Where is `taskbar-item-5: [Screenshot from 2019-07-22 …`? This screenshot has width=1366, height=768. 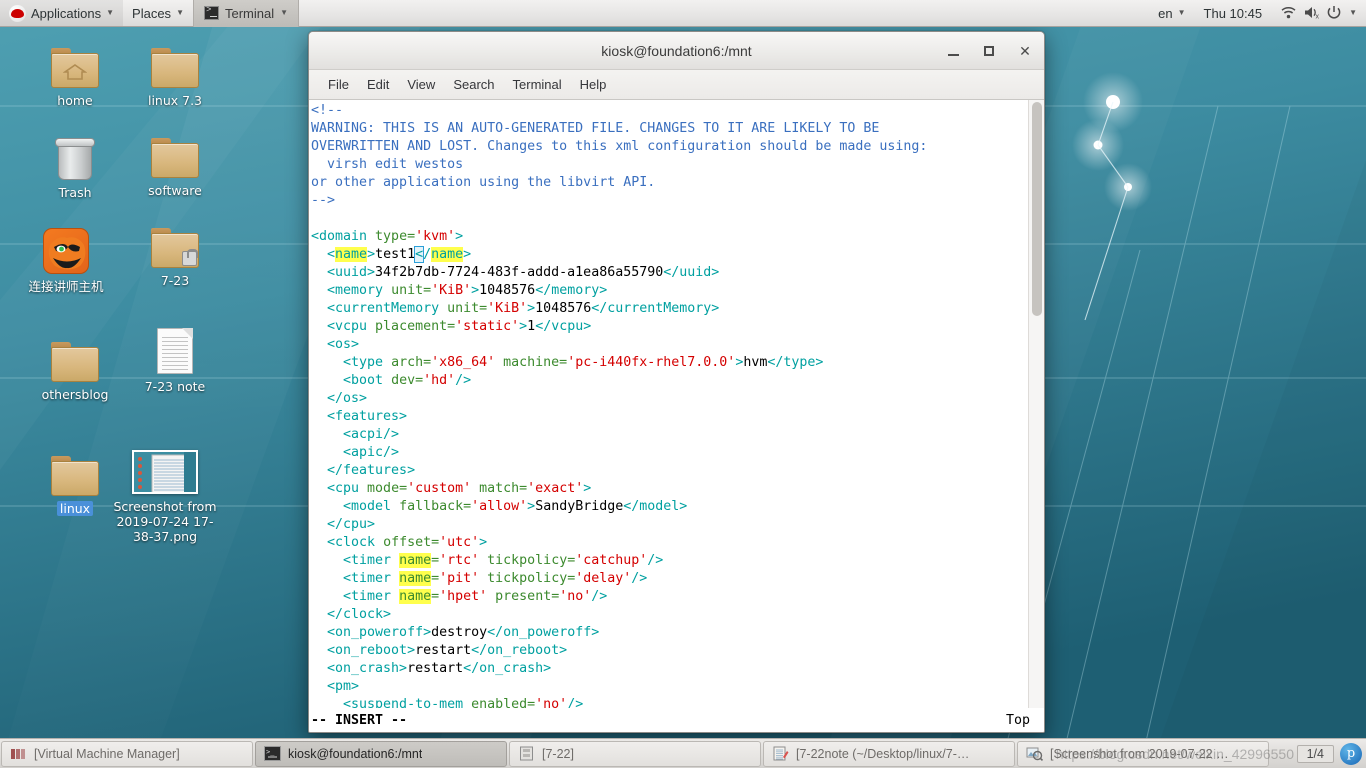
taskbar-item-5: [Screenshot from 2019-07-22 … is located at coordinates (1143, 753).